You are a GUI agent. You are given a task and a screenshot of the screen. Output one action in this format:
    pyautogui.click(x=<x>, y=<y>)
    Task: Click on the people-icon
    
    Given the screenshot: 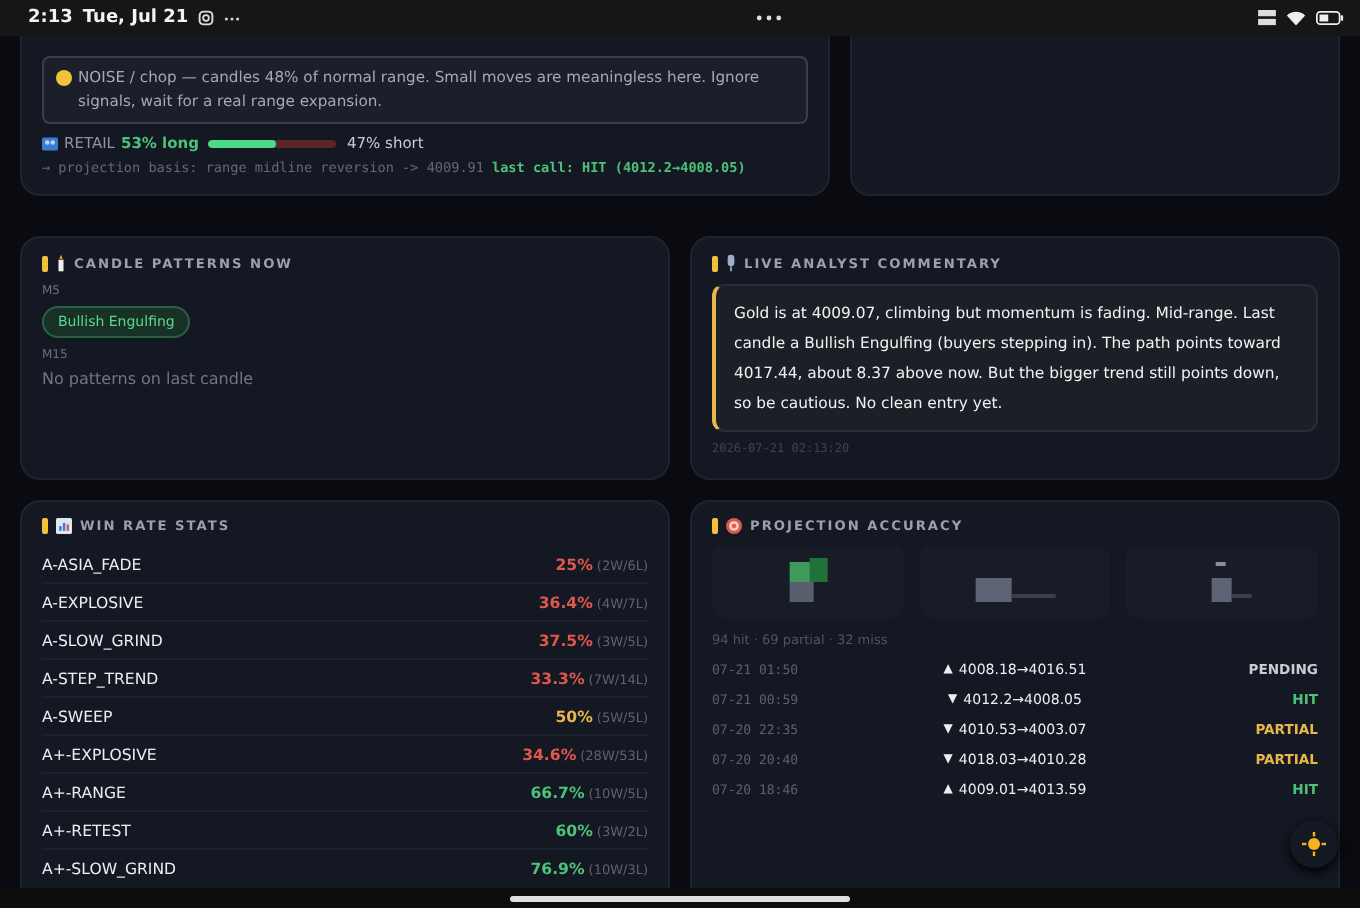 What is the action you would take?
    pyautogui.click(x=50, y=143)
    